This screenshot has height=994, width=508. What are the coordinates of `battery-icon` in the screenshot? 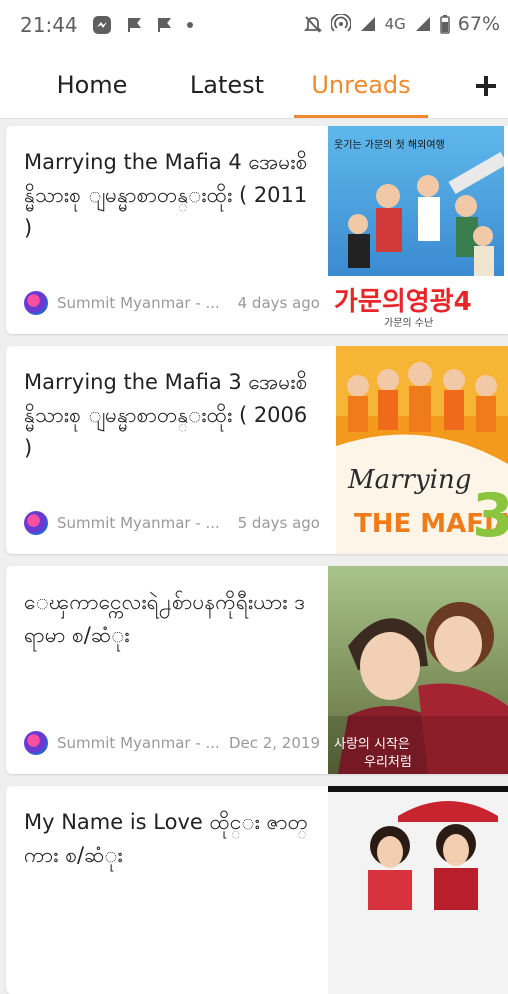 It's located at (445, 24).